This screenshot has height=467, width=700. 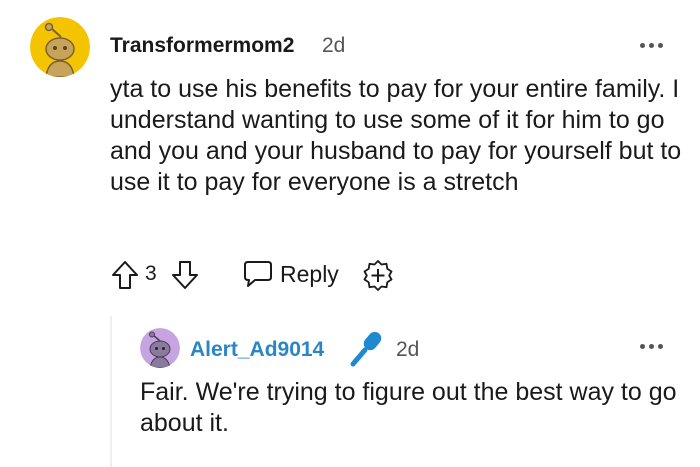 I want to click on add-award-icon, so click(x=378, y=275).